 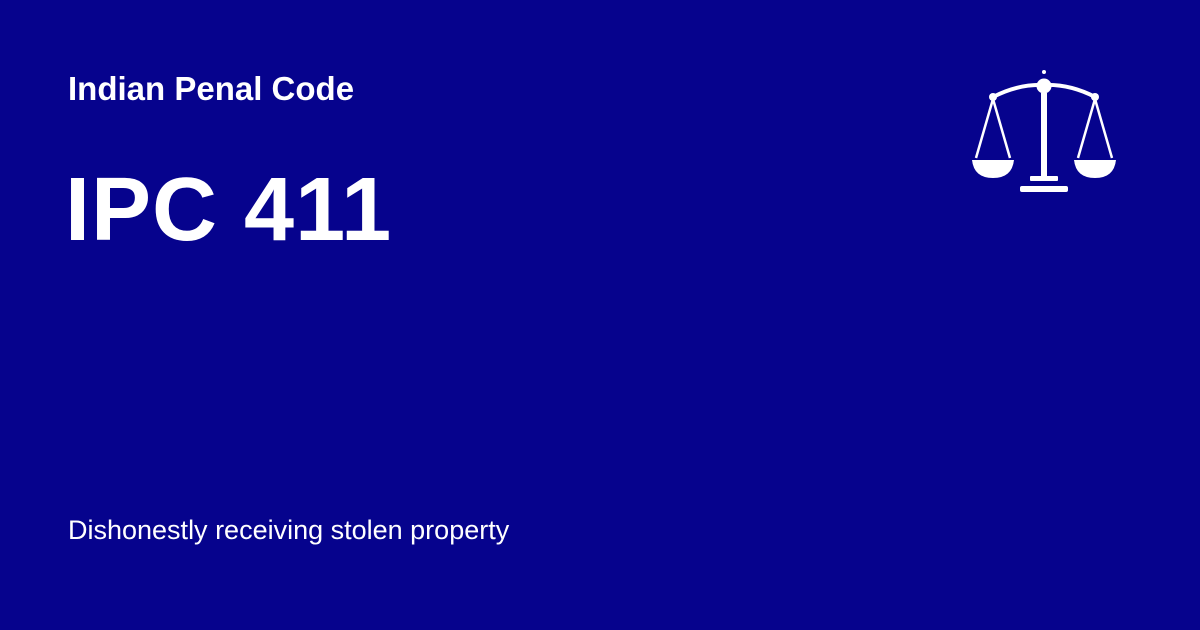 What do you see at coordinates (211, 88) in the screenshot?
I see `code-name-label: Indian Penal Code` at bounding box center [211, 88].